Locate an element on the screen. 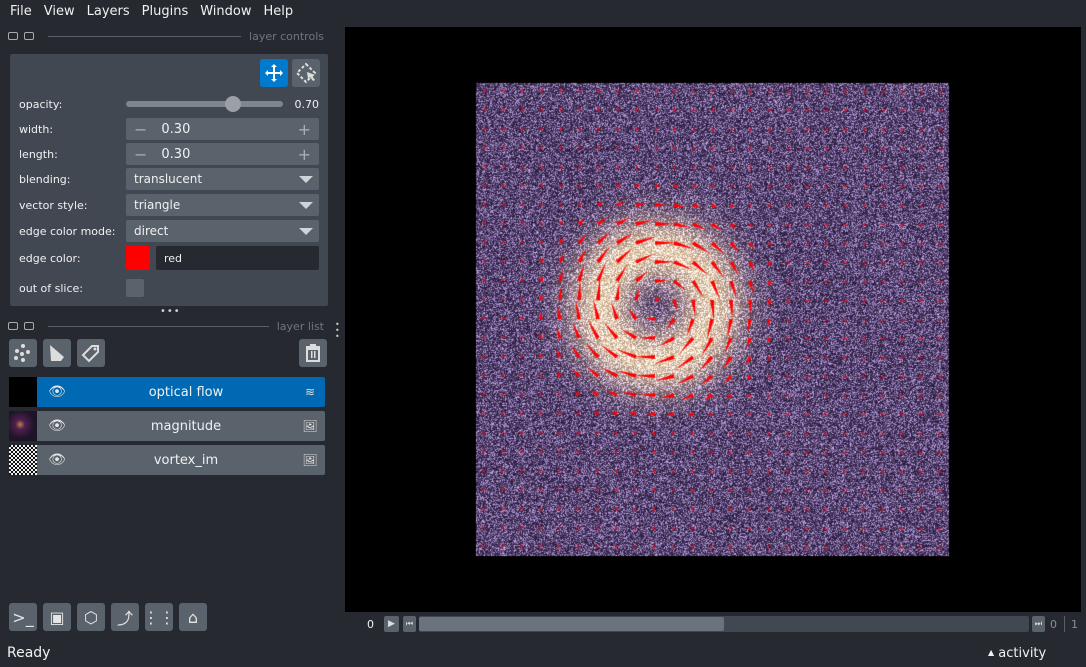  layer-item-optical-flow: 👁 optical flow ≋ is located at coordinates (167, 392).